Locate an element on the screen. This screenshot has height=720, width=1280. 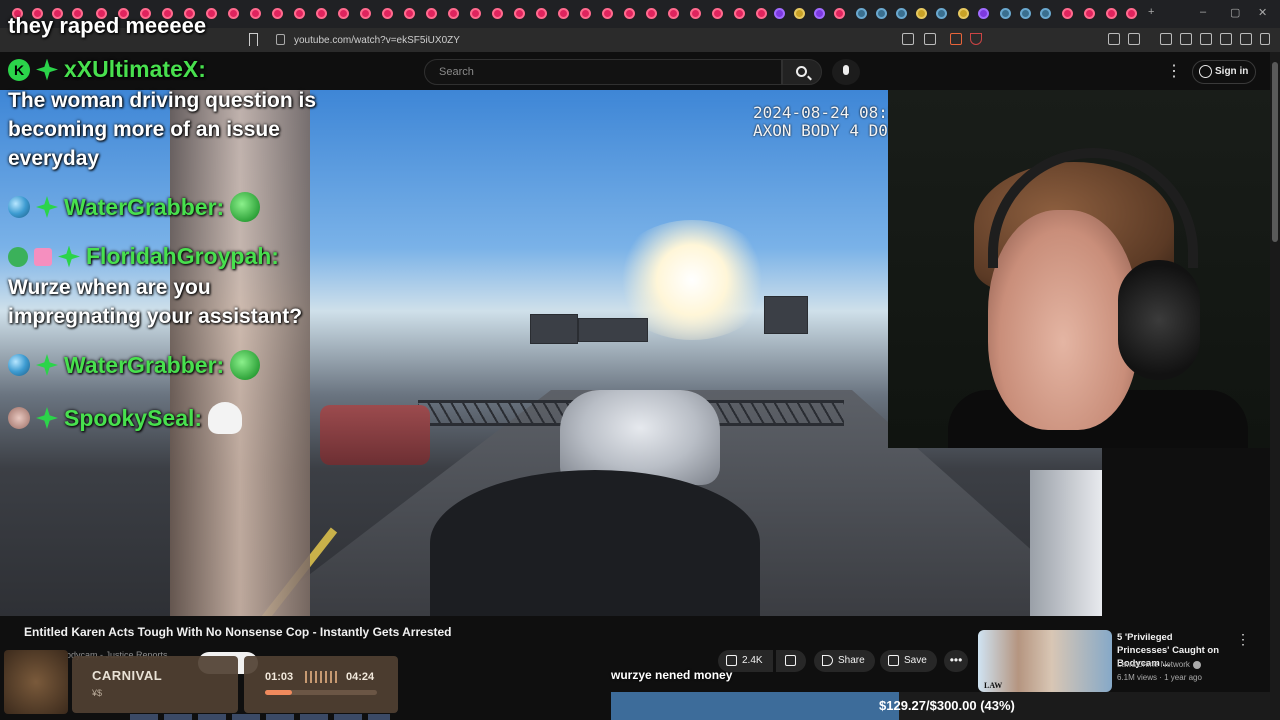
like-count: 2.4K is located at coordinates (752, 660).